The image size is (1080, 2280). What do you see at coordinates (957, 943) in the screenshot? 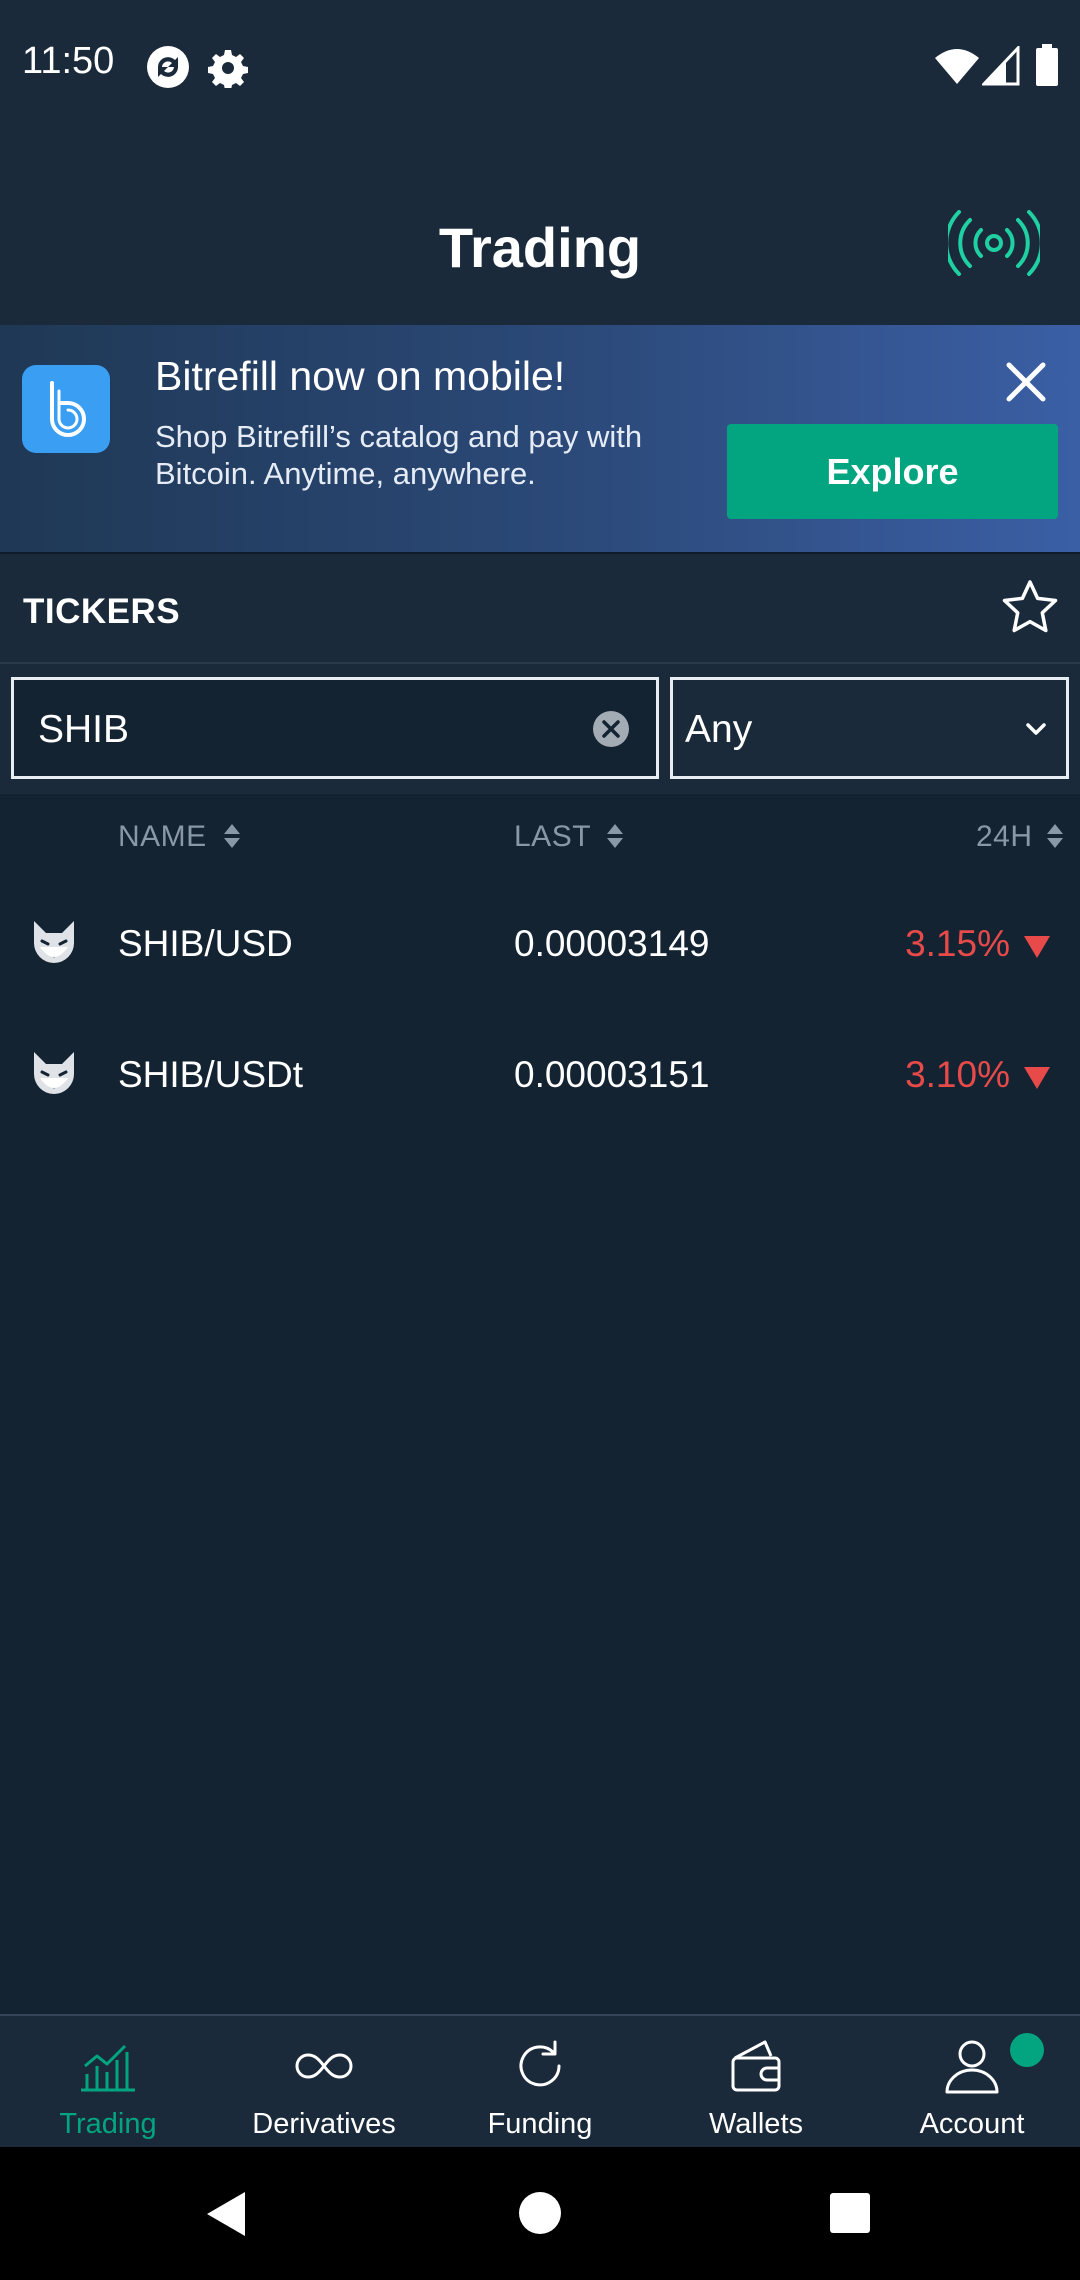
I see `ticker-change: 3.15%` at bounding box center [957, 943].